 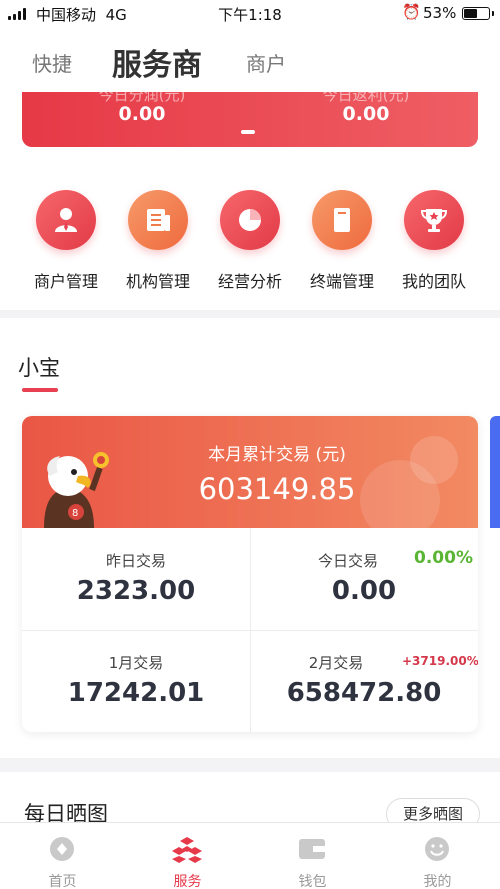 I want to click on menu-business-analysis: 经营分析, so click(x=250, y=241).